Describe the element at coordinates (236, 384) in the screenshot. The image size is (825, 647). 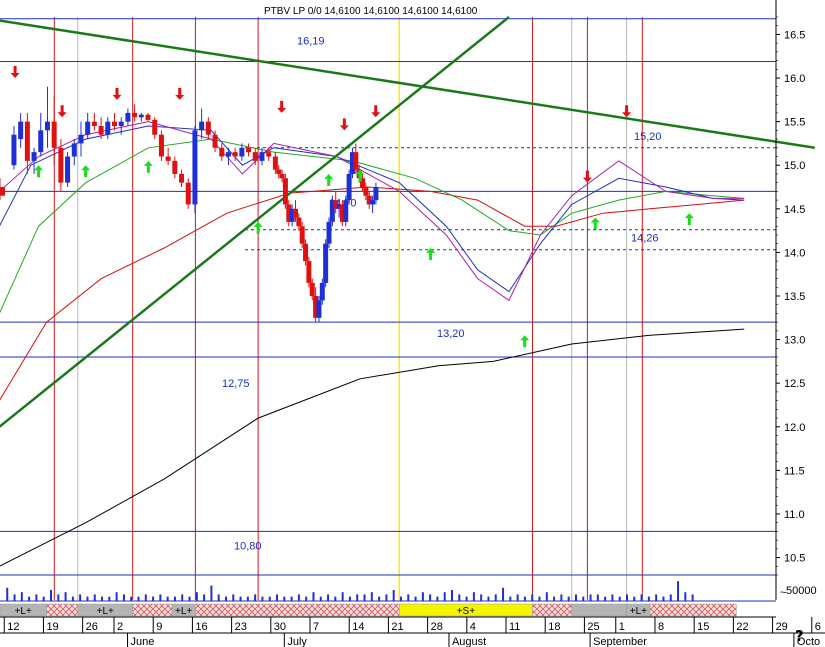
I see `level-label: 12,75` at that location.